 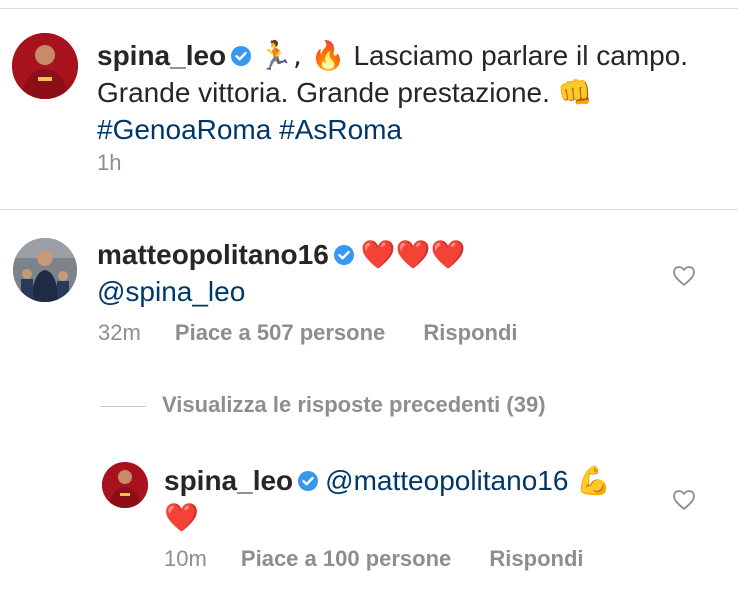 I want to click on comment-meta: 32m Piace a 507 persone Rispondi, so click(x=308, y=333).